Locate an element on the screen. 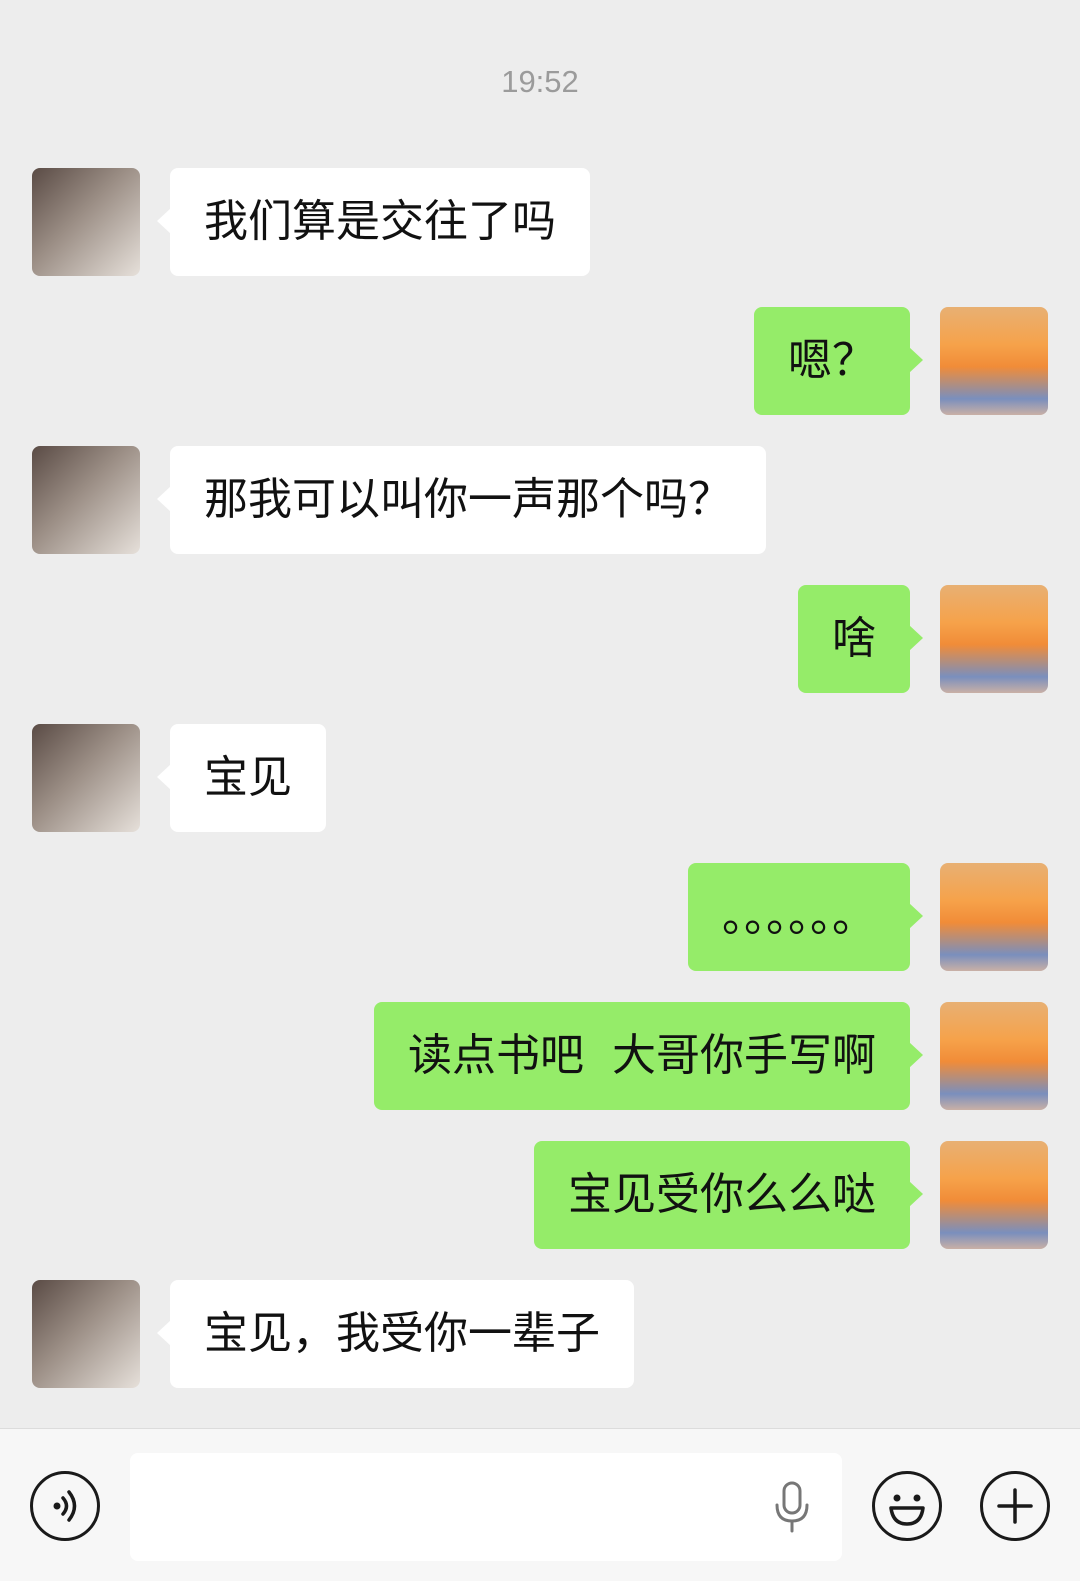 This screenshot has width=1080, height=1581. message-bubble-outgoing: 嗯？ is located at coordinates (838, 361).